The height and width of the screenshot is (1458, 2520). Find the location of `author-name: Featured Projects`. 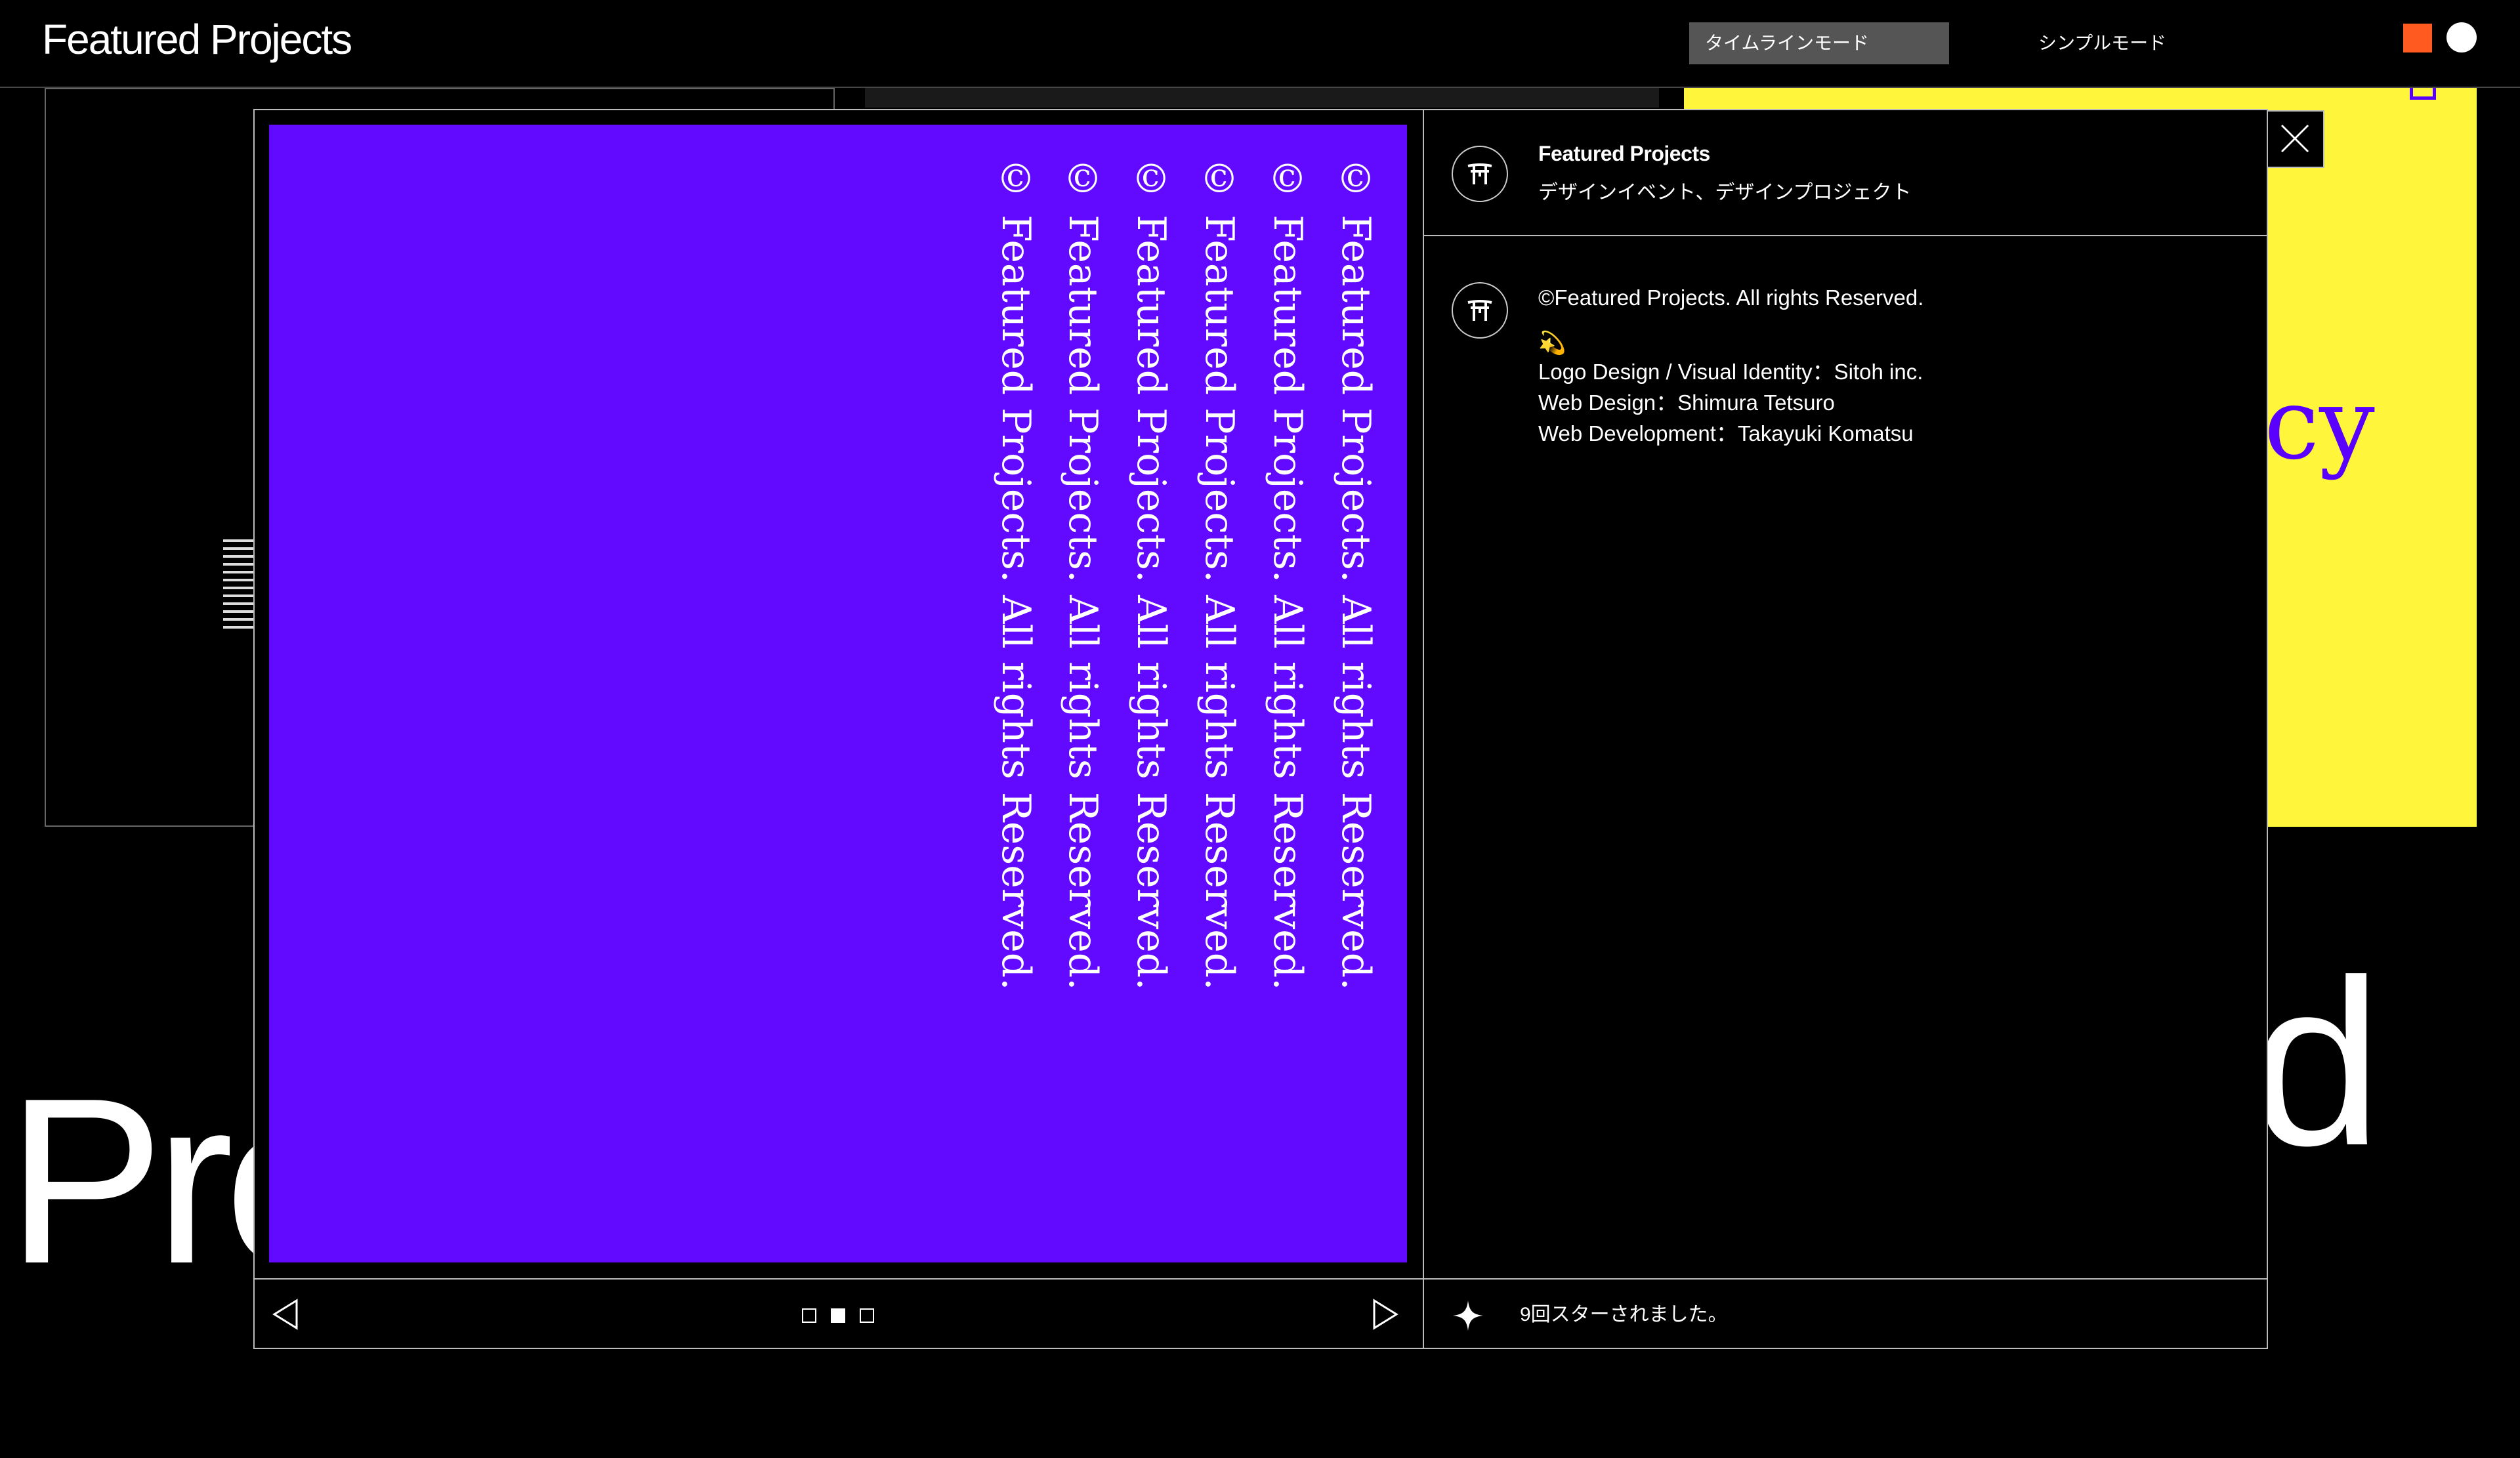

author-name: Featured Projects is located at coordinates (1624, 154).